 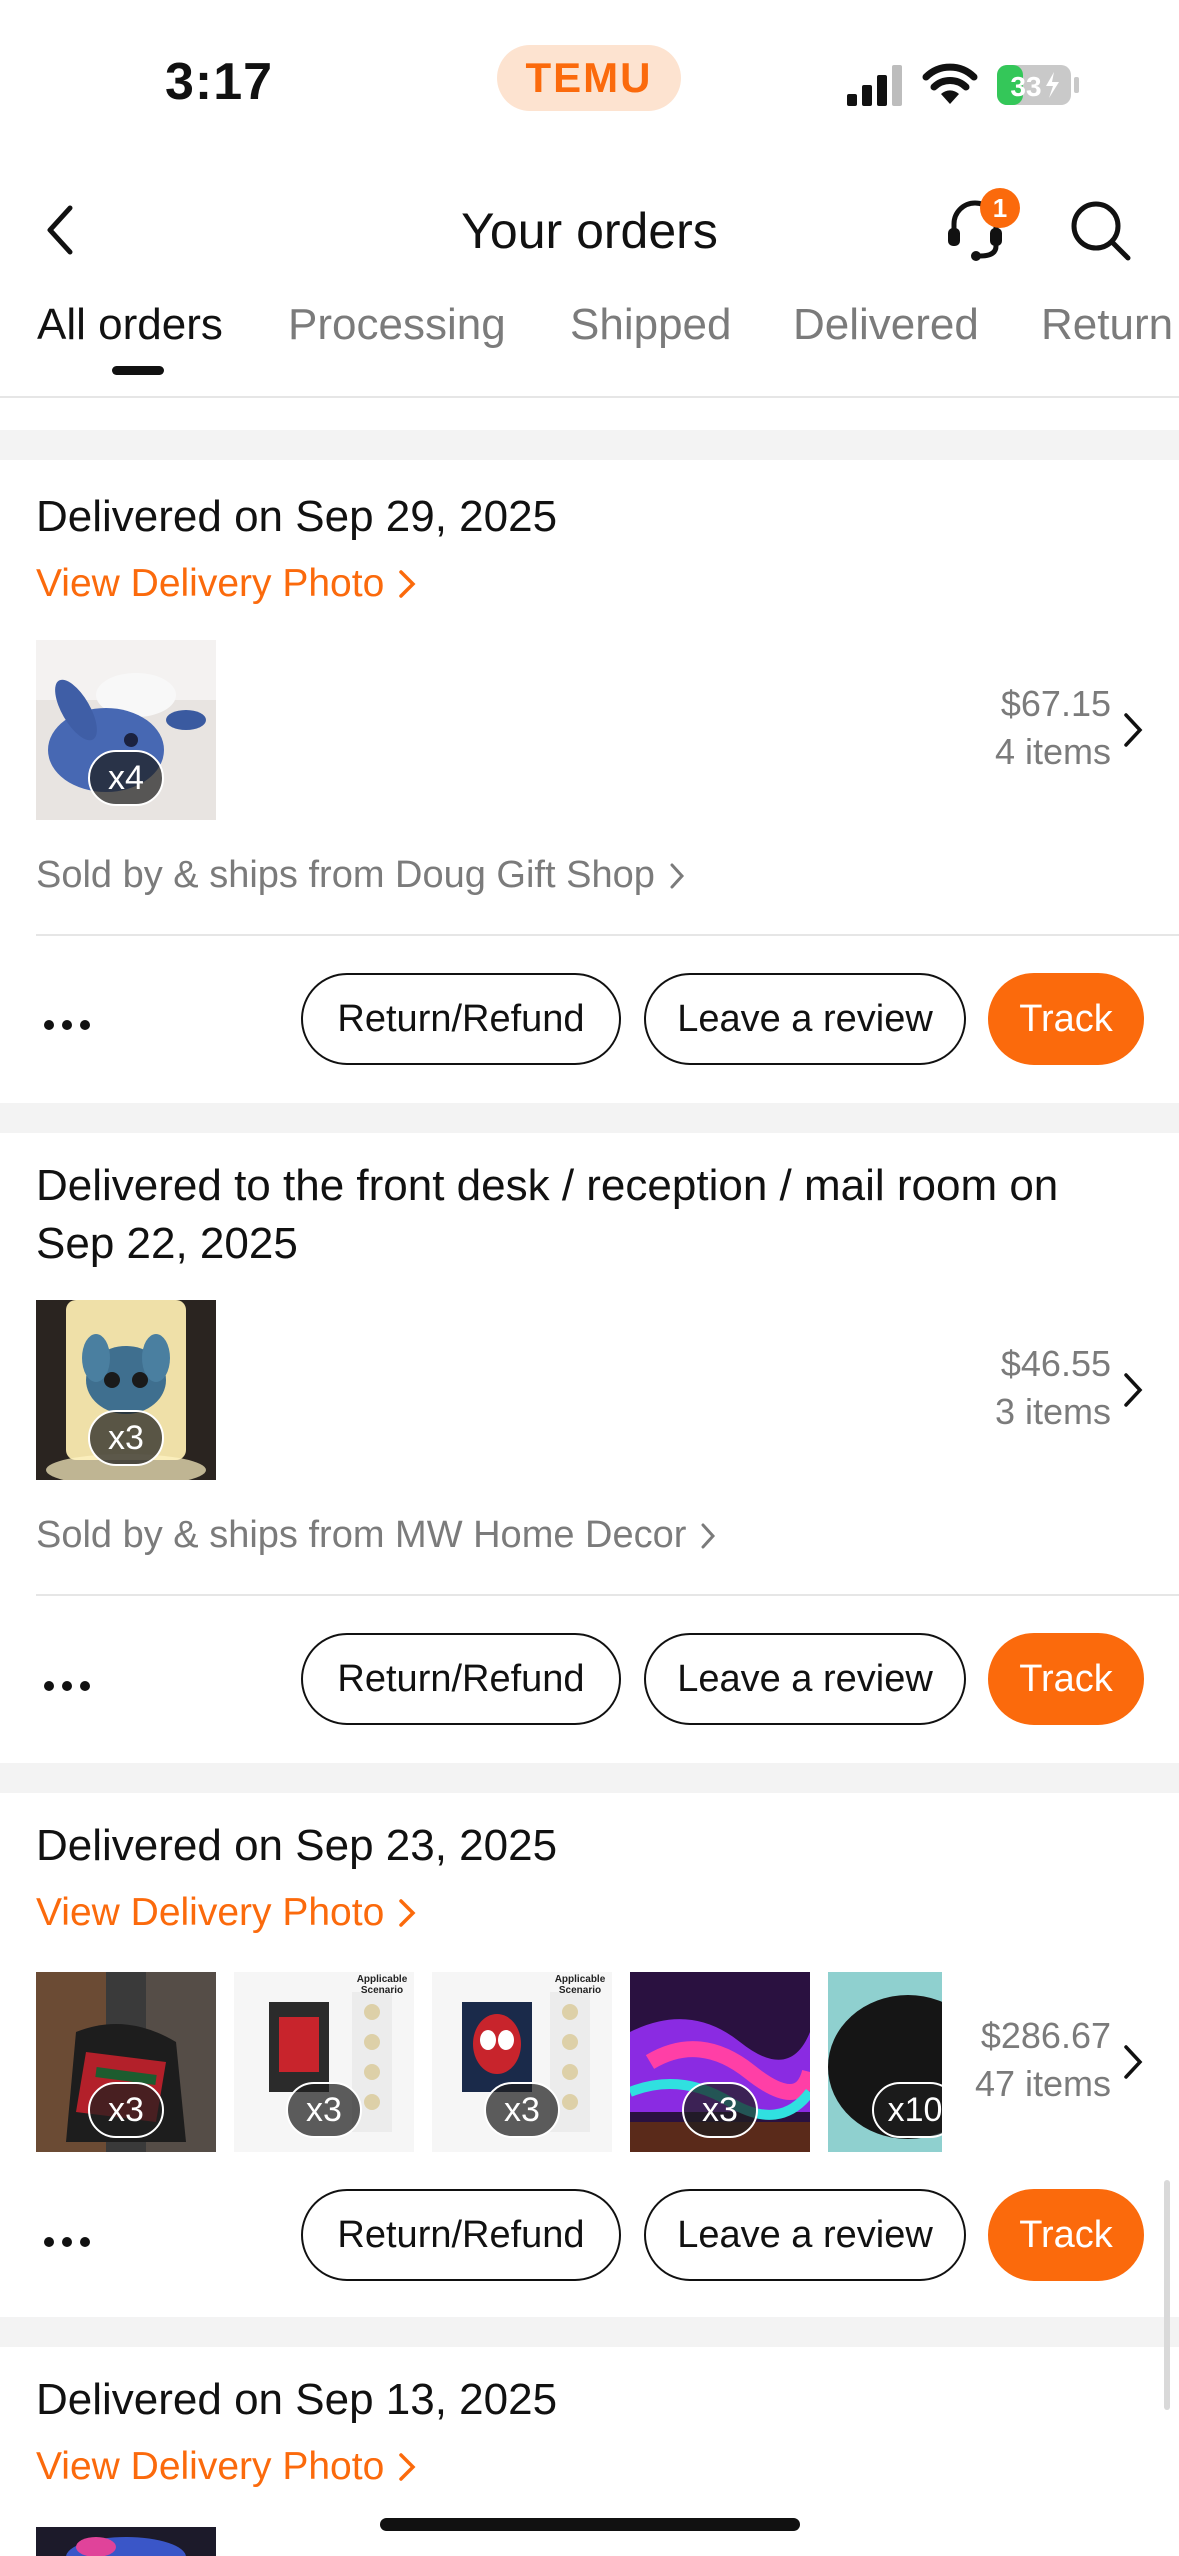 What do you see at coordinates (167, 1243) in the screenshot?
I see `order-status-title-line2: Sep 22, 2025` at bounding box center [167, 1243].